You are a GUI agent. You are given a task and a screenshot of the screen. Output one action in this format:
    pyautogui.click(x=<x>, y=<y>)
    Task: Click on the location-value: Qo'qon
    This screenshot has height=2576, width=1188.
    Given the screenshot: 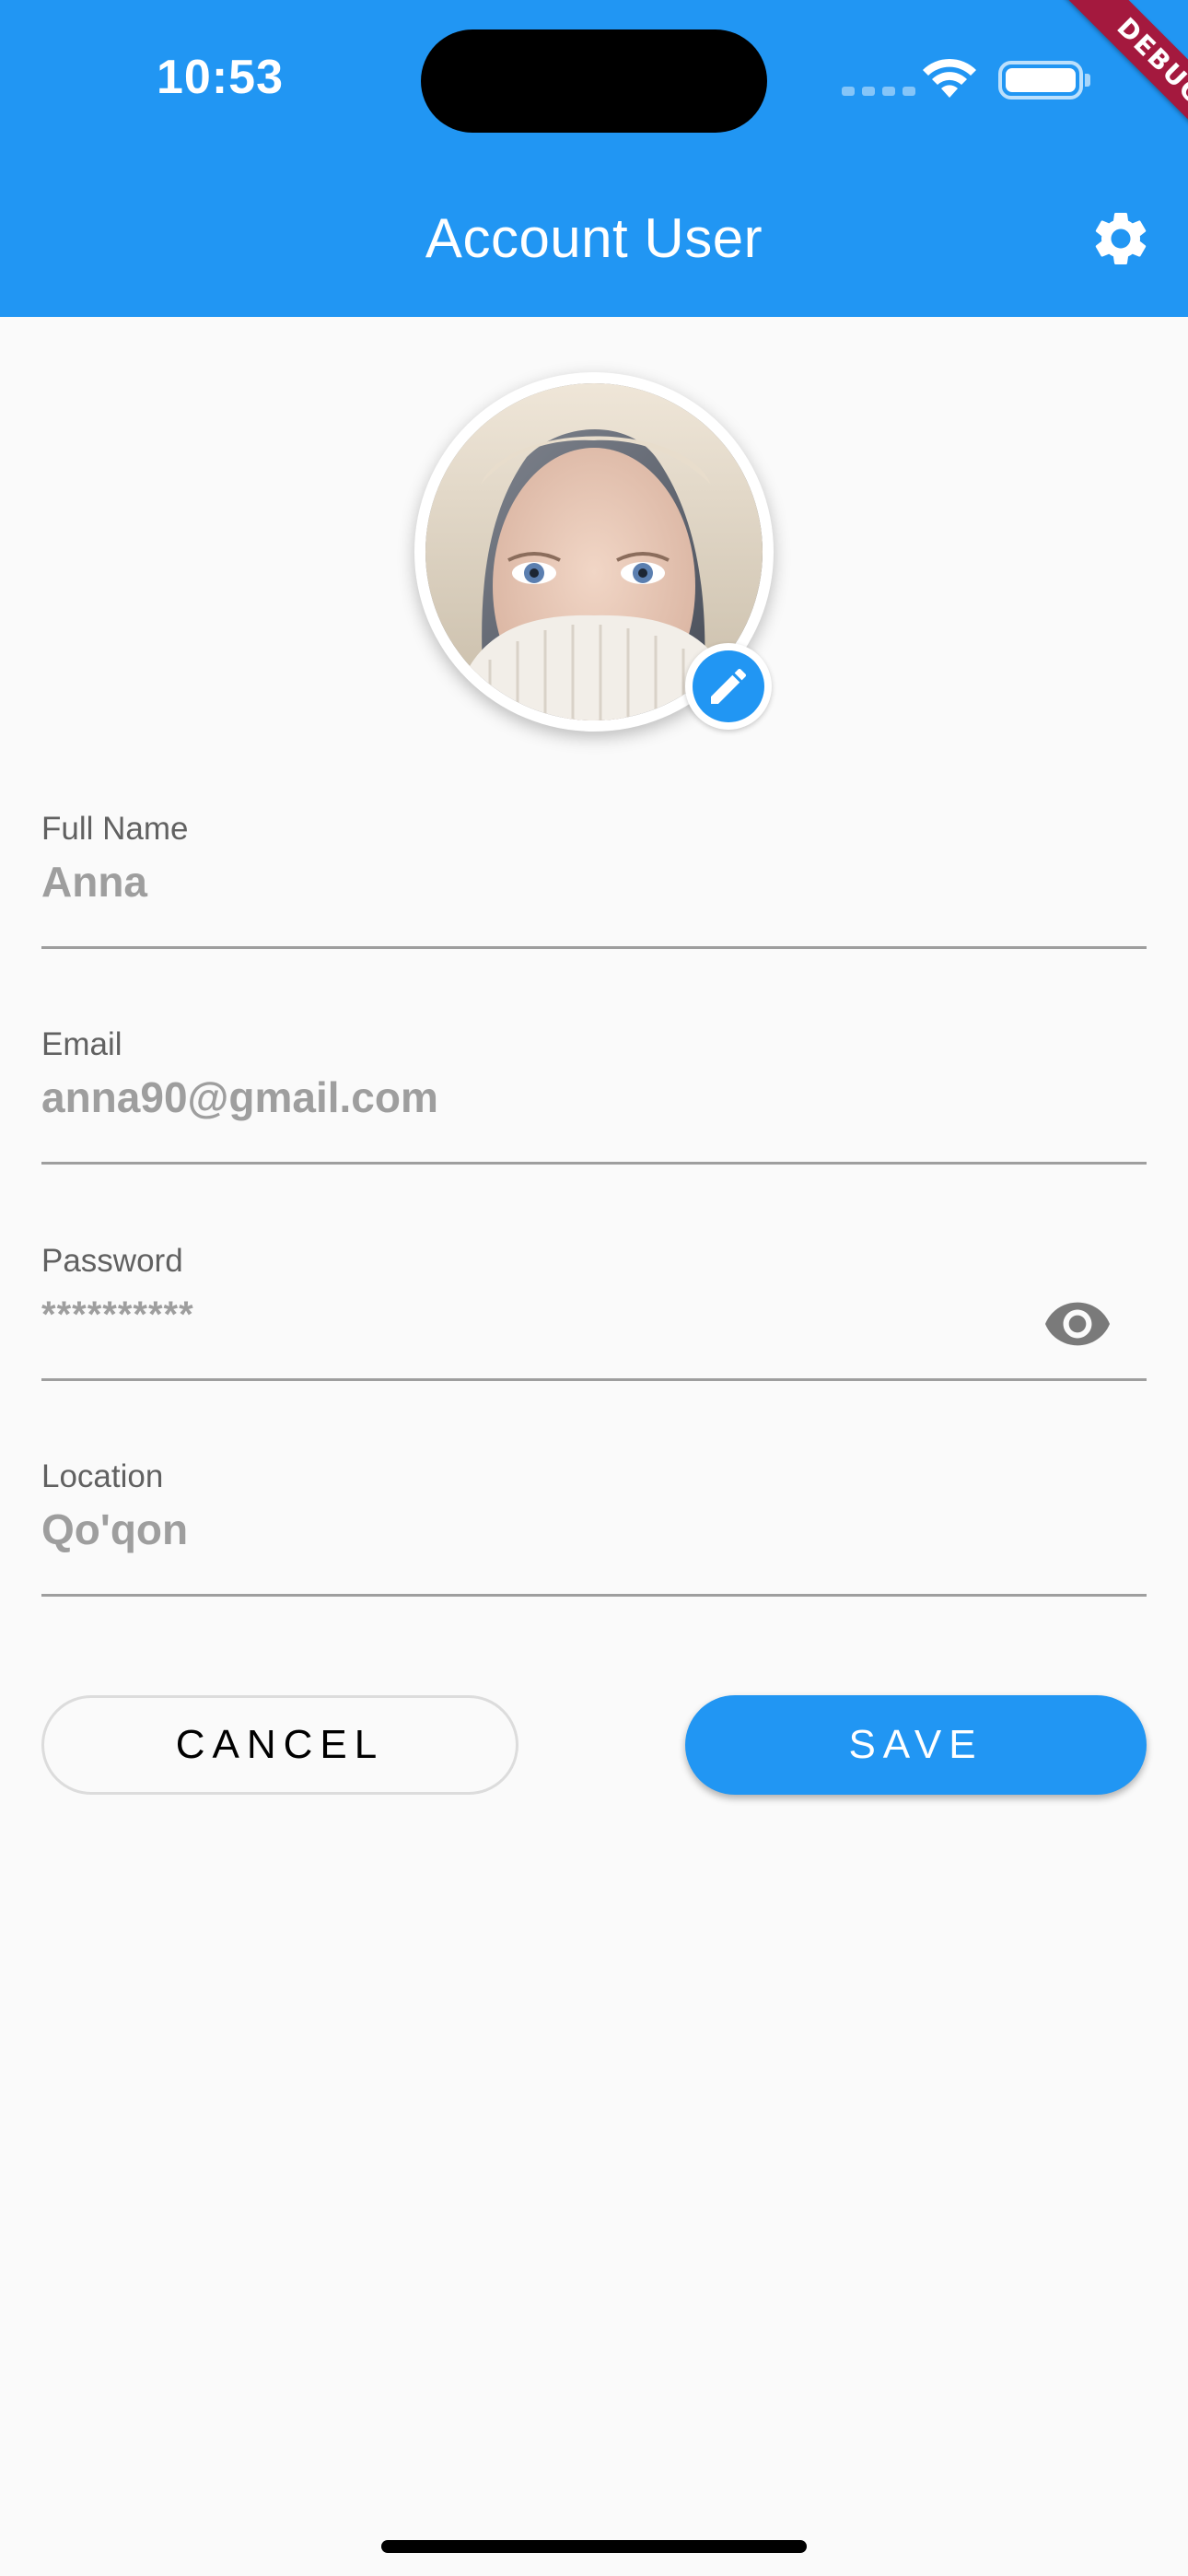 What is the action you would take?
    pyautogui.click(x=115, y=1529)
    